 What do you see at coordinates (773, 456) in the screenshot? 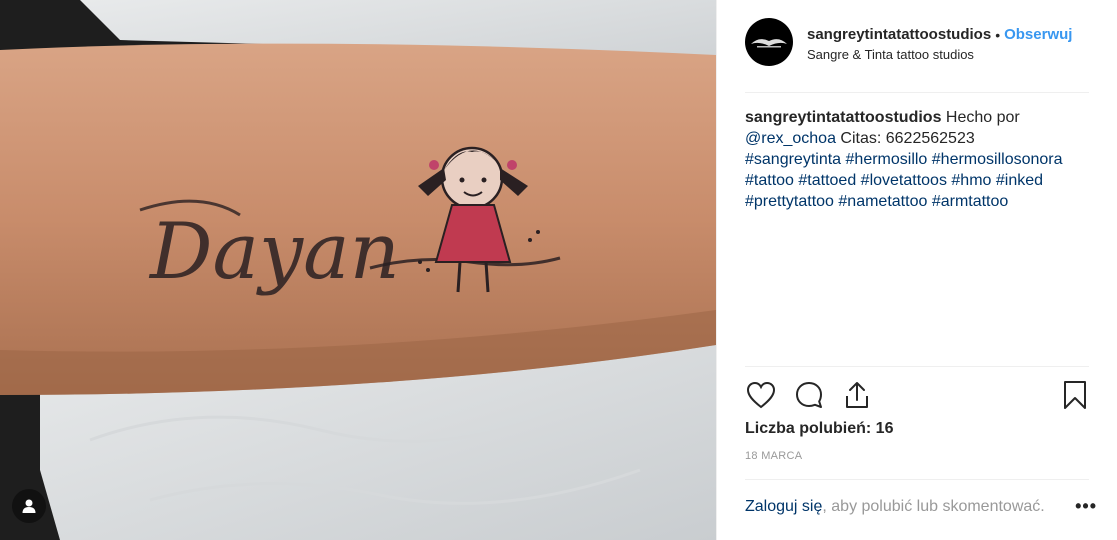
I see `post-date: 18 MARCA` at bounding box center [773, 456].